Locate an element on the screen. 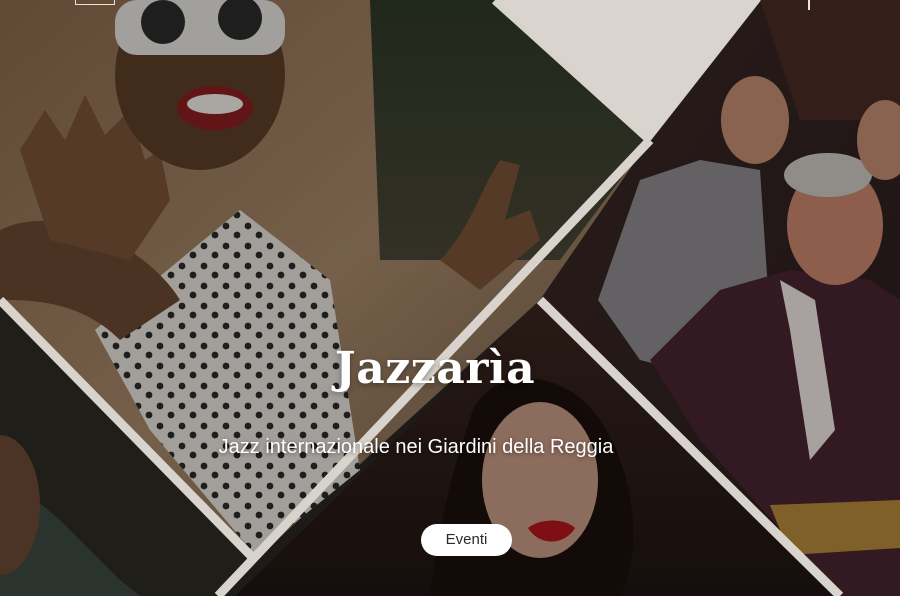 The height and width of the screenshot is (596, 900). nav-divider is located at coordinates (809, 5).